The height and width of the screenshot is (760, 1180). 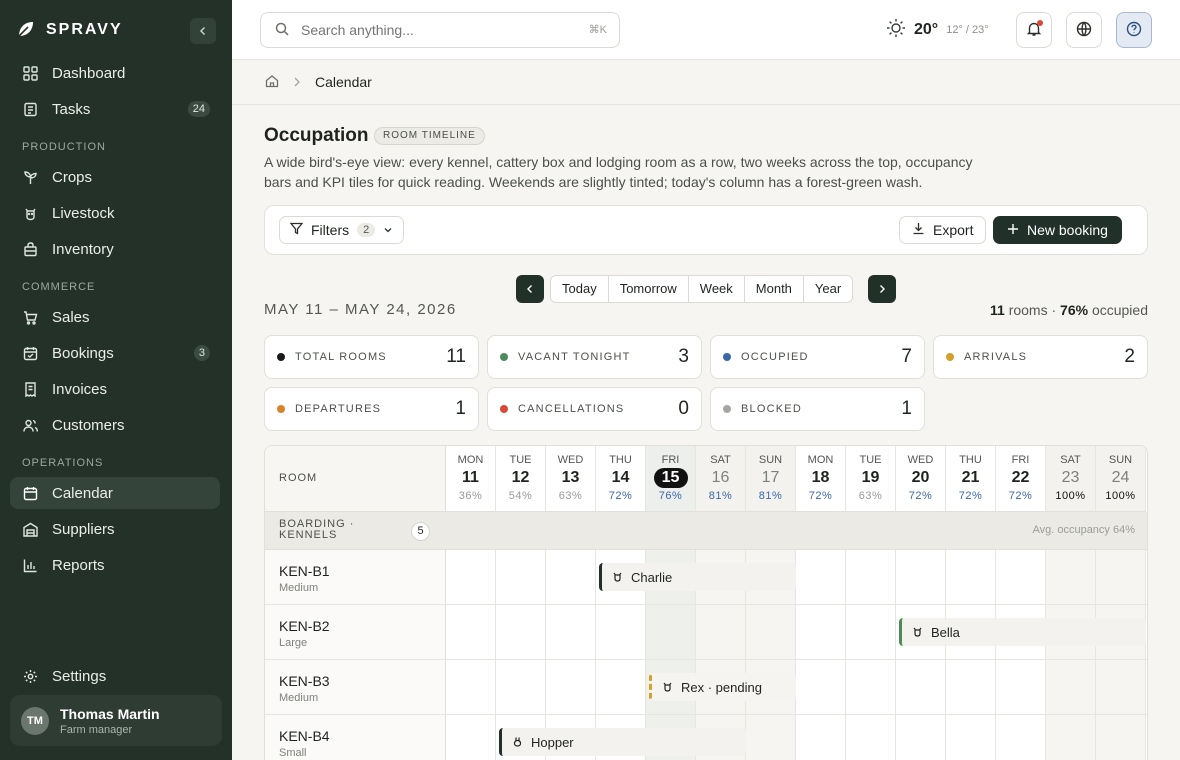 What do you see at coordinates (671, 479) in the screenshot?
I see `day-header-15: FRI 15 76%` at bounding box center [671, 479].